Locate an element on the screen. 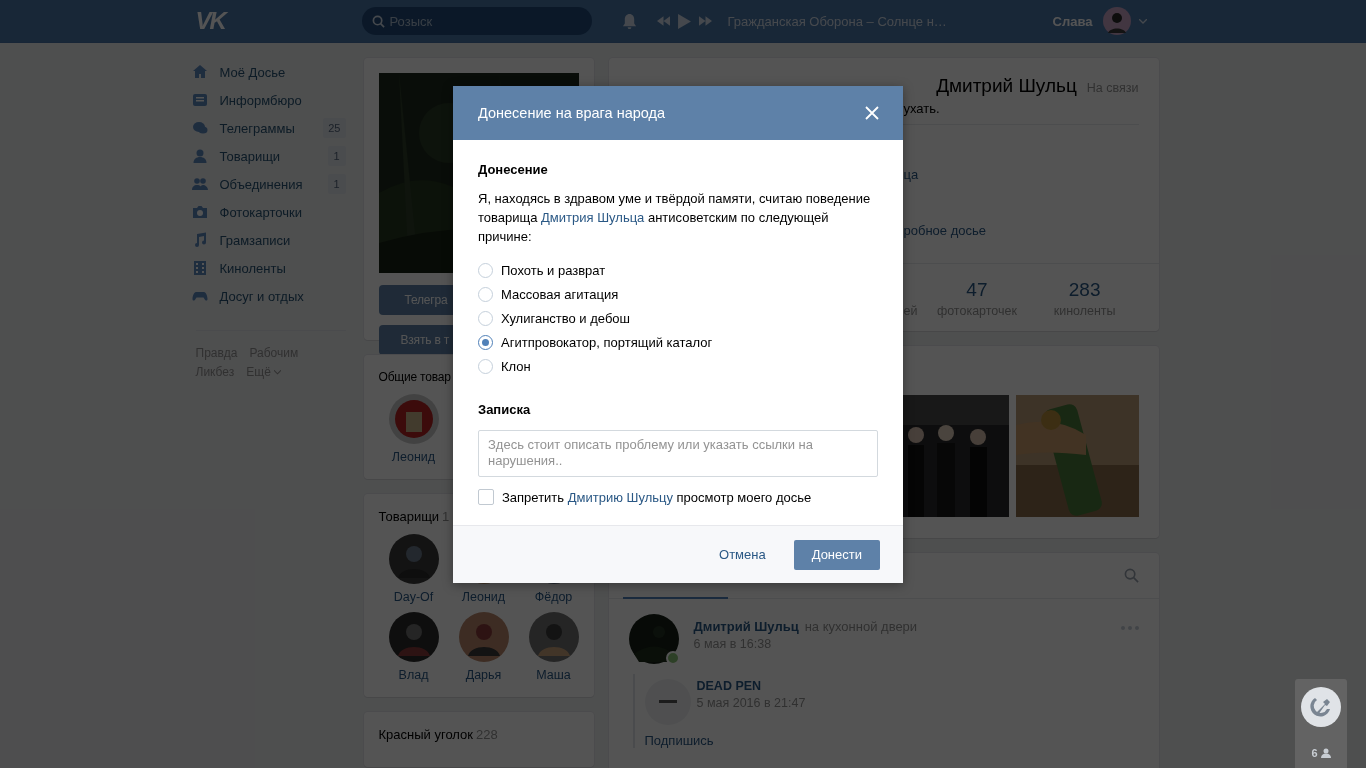 This screenshot has height=768, width=1366. repost-author: DEAD PEN is located at coordinates (751, 686).